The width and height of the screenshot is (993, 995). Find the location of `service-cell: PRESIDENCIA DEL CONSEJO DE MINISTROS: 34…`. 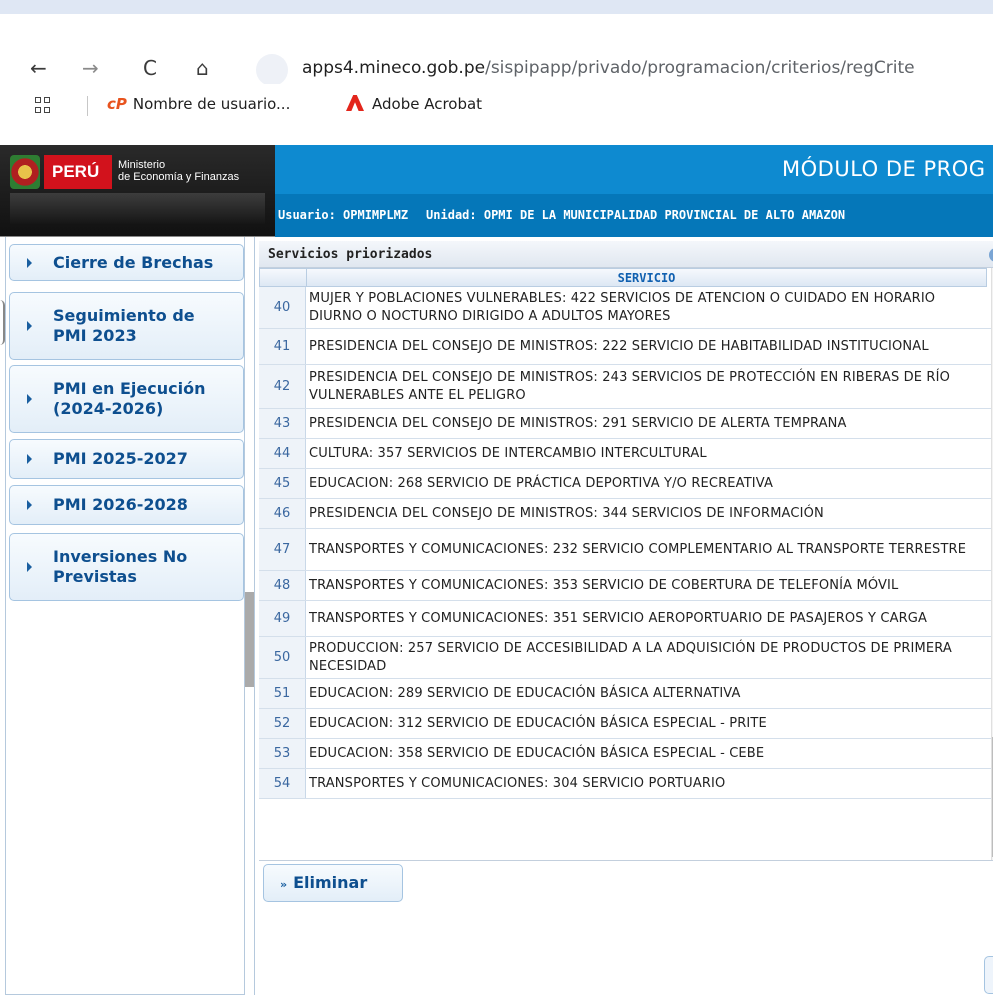

service-cell: PRESIDENCIA DEL CONSEJO DE MINISTROS: 34… is located at coordinates (566, 513).